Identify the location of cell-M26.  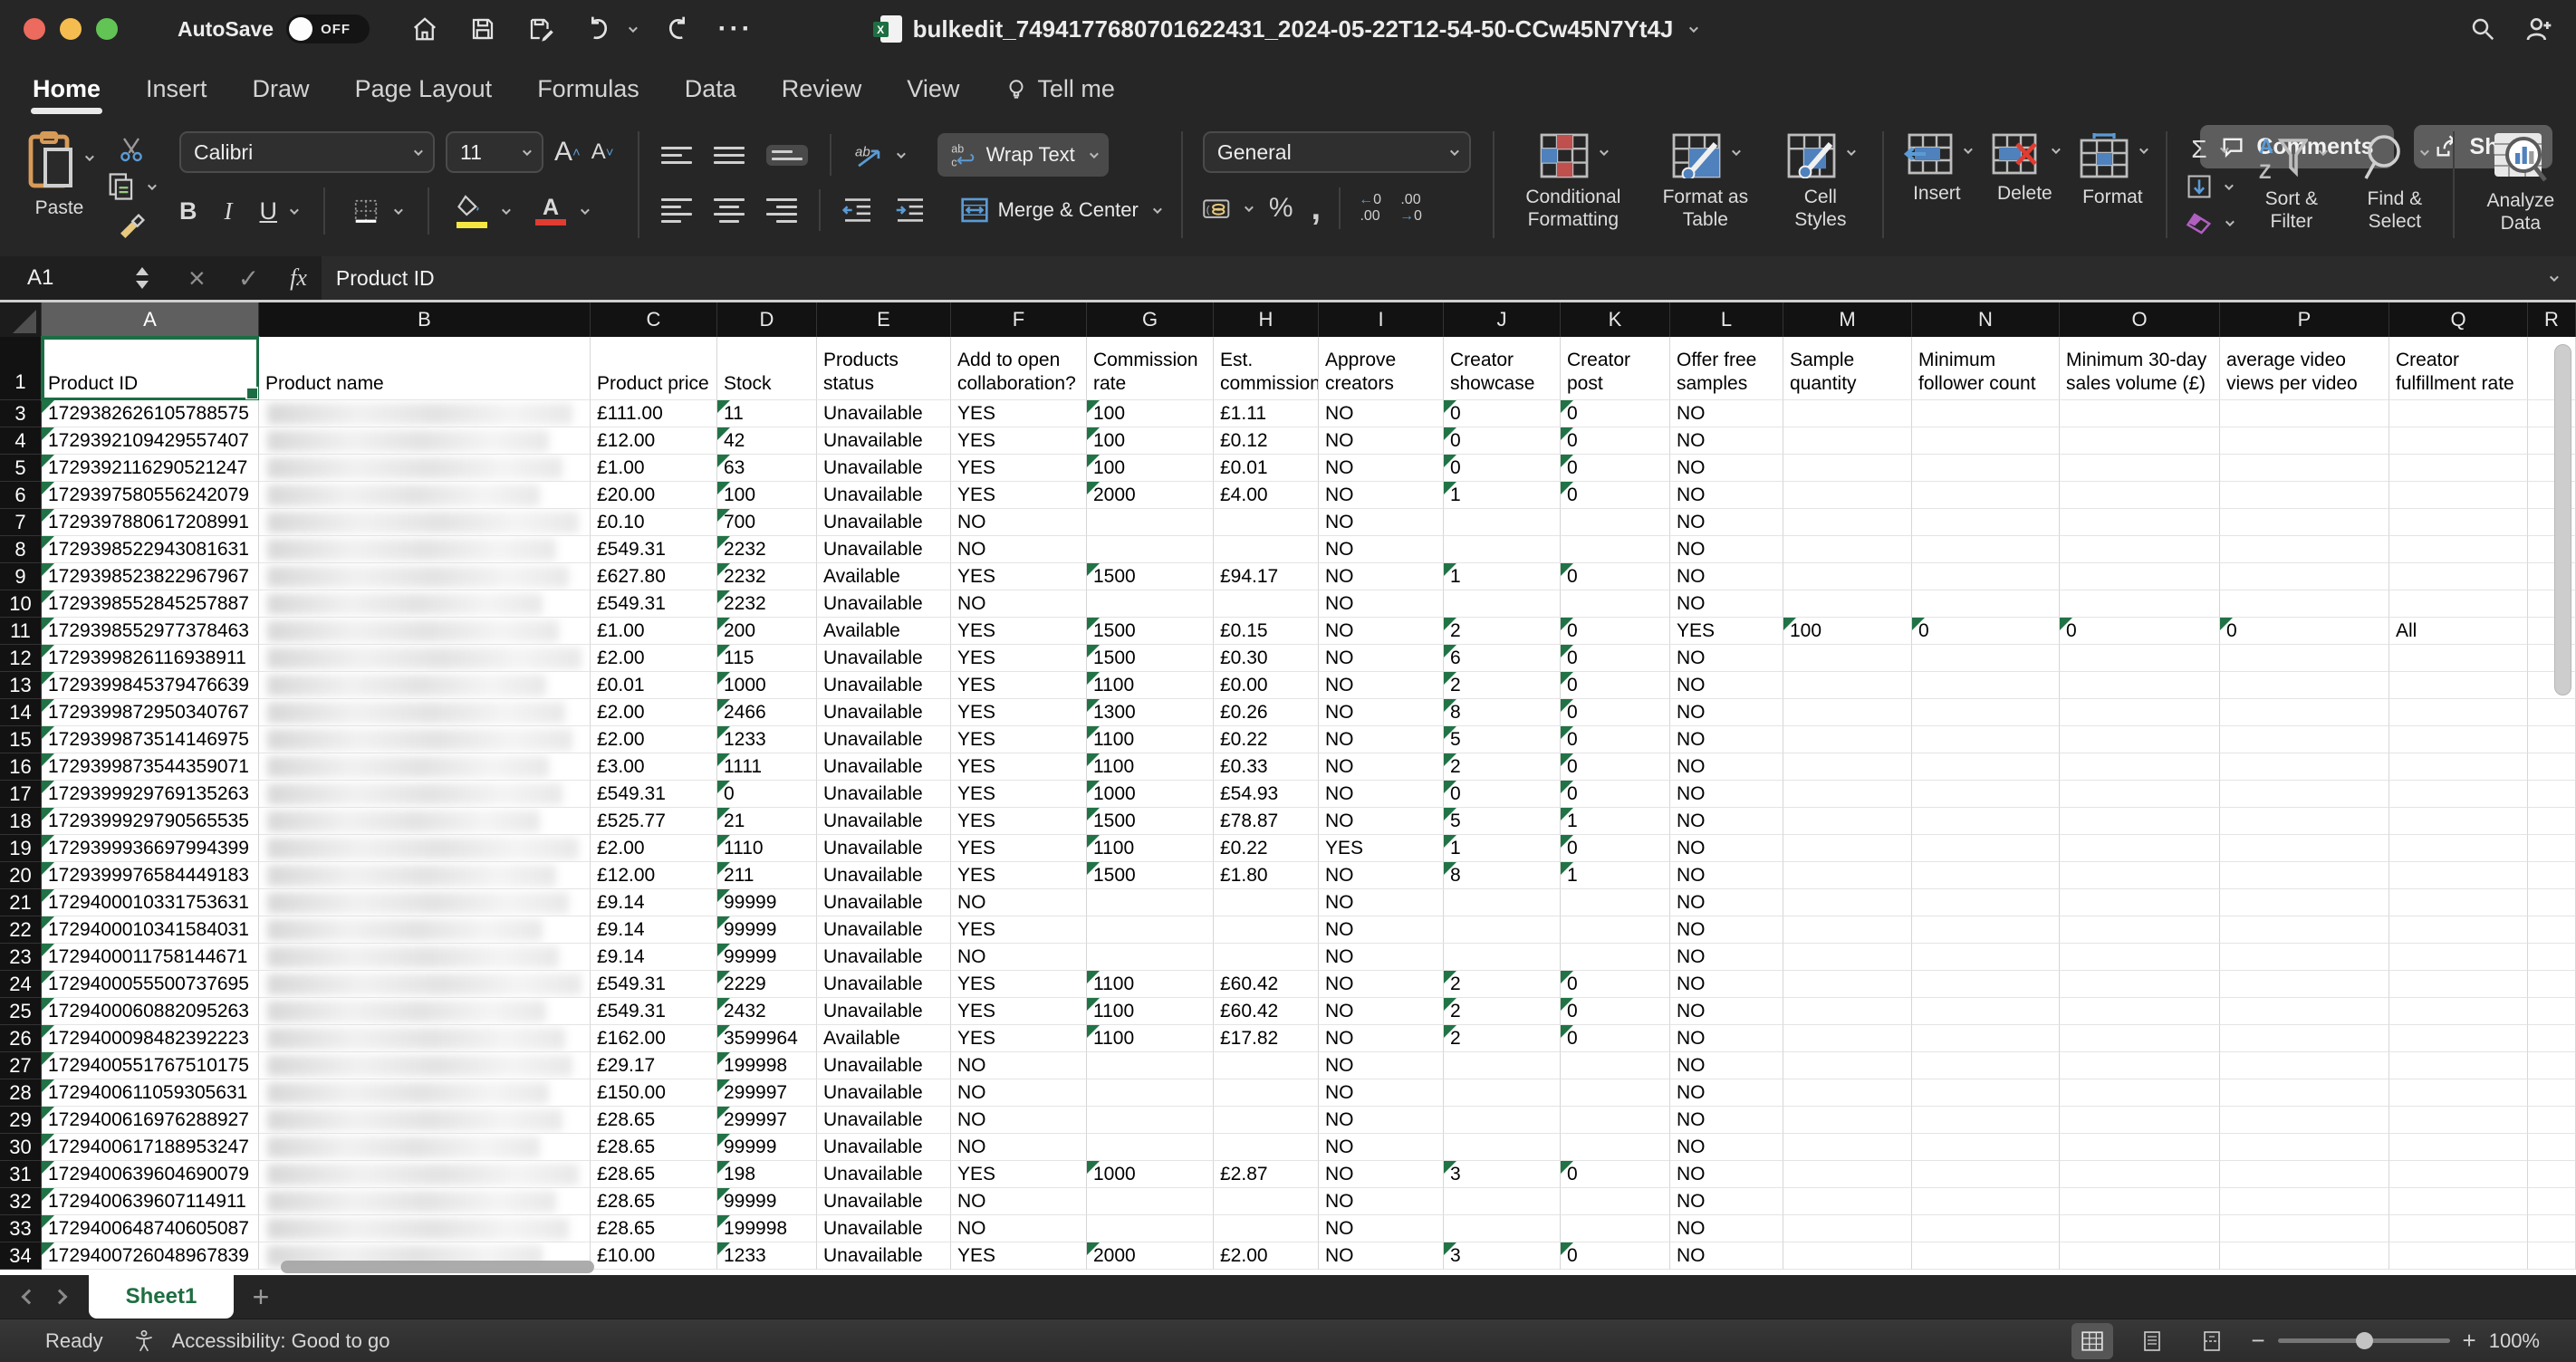
(1847, 1038).